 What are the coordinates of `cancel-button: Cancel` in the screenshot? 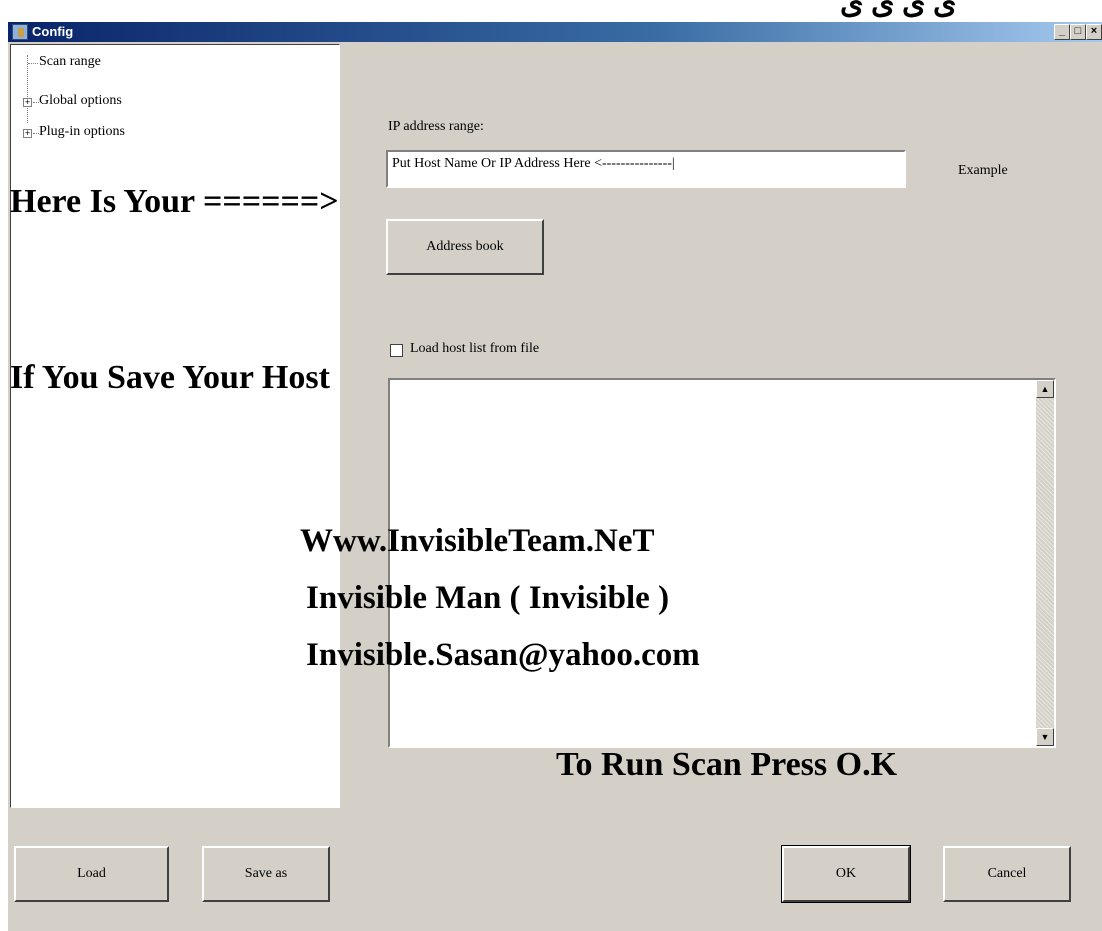 It's located at (1007, 874).